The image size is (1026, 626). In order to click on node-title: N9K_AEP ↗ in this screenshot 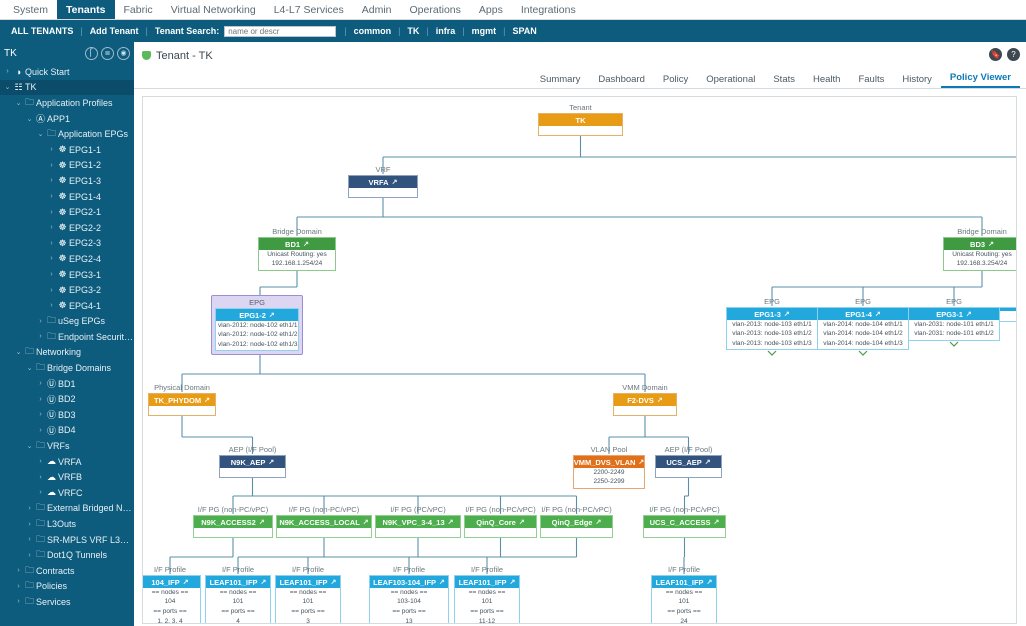, I will do `click(252, 462)`.